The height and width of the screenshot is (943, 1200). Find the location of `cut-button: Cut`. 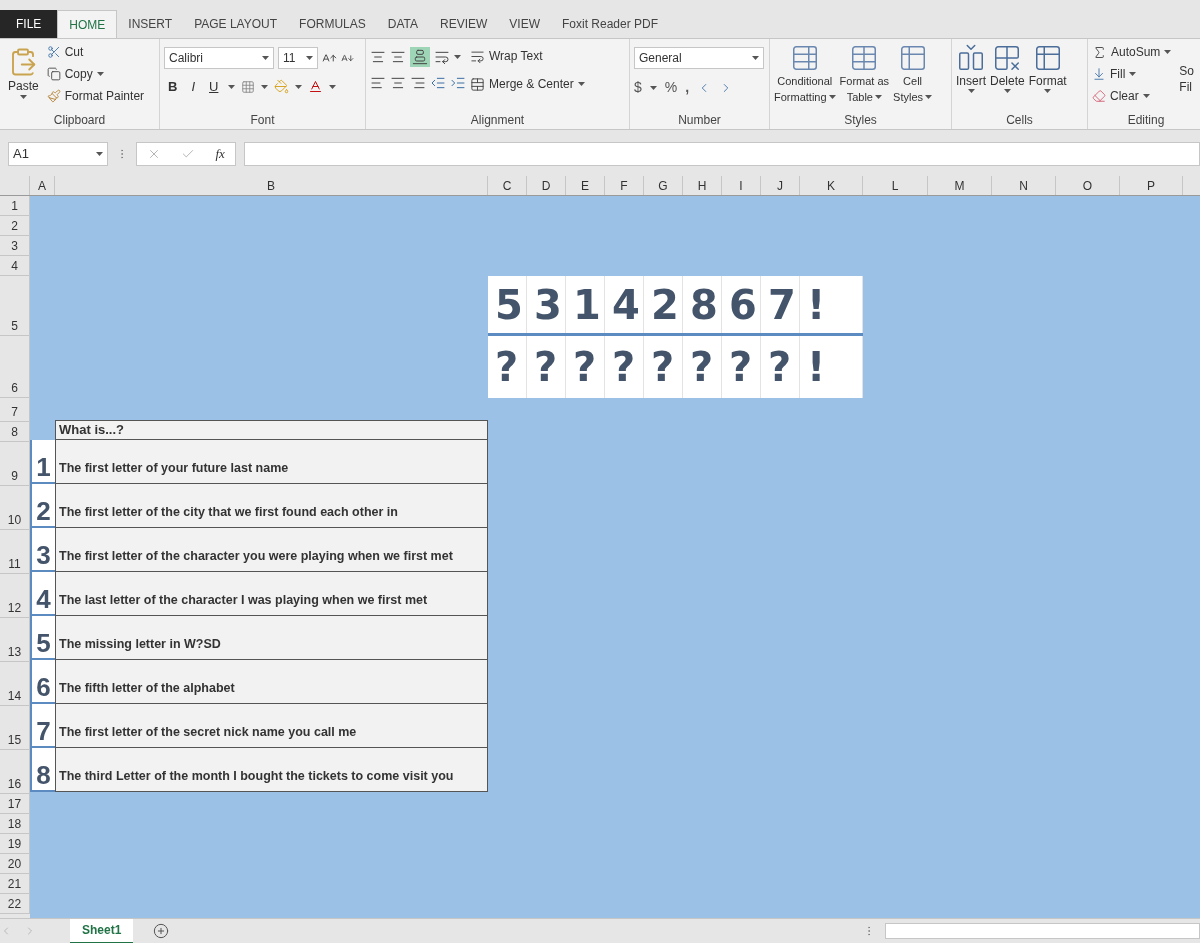

cut-button: Cut is located at coordinates (95, 52).